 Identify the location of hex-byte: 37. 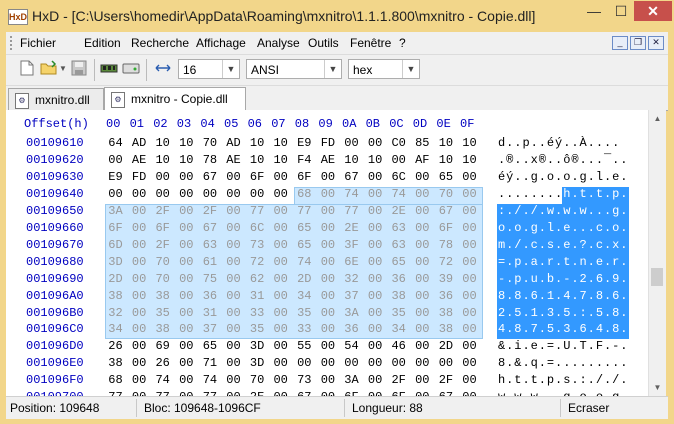
(209, 329).